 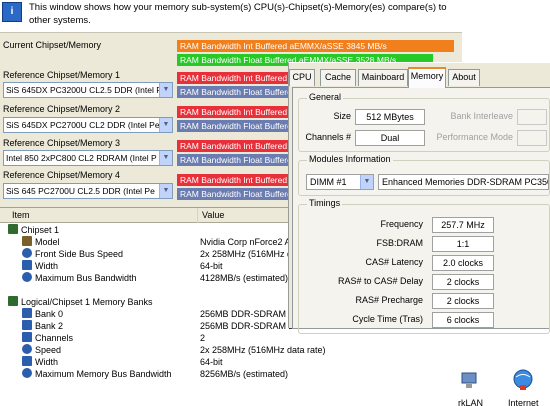 What do you see at coordinates (532, 138) in the screenshot?
I see `performance-mode-value` at bounding box center [532, 138].